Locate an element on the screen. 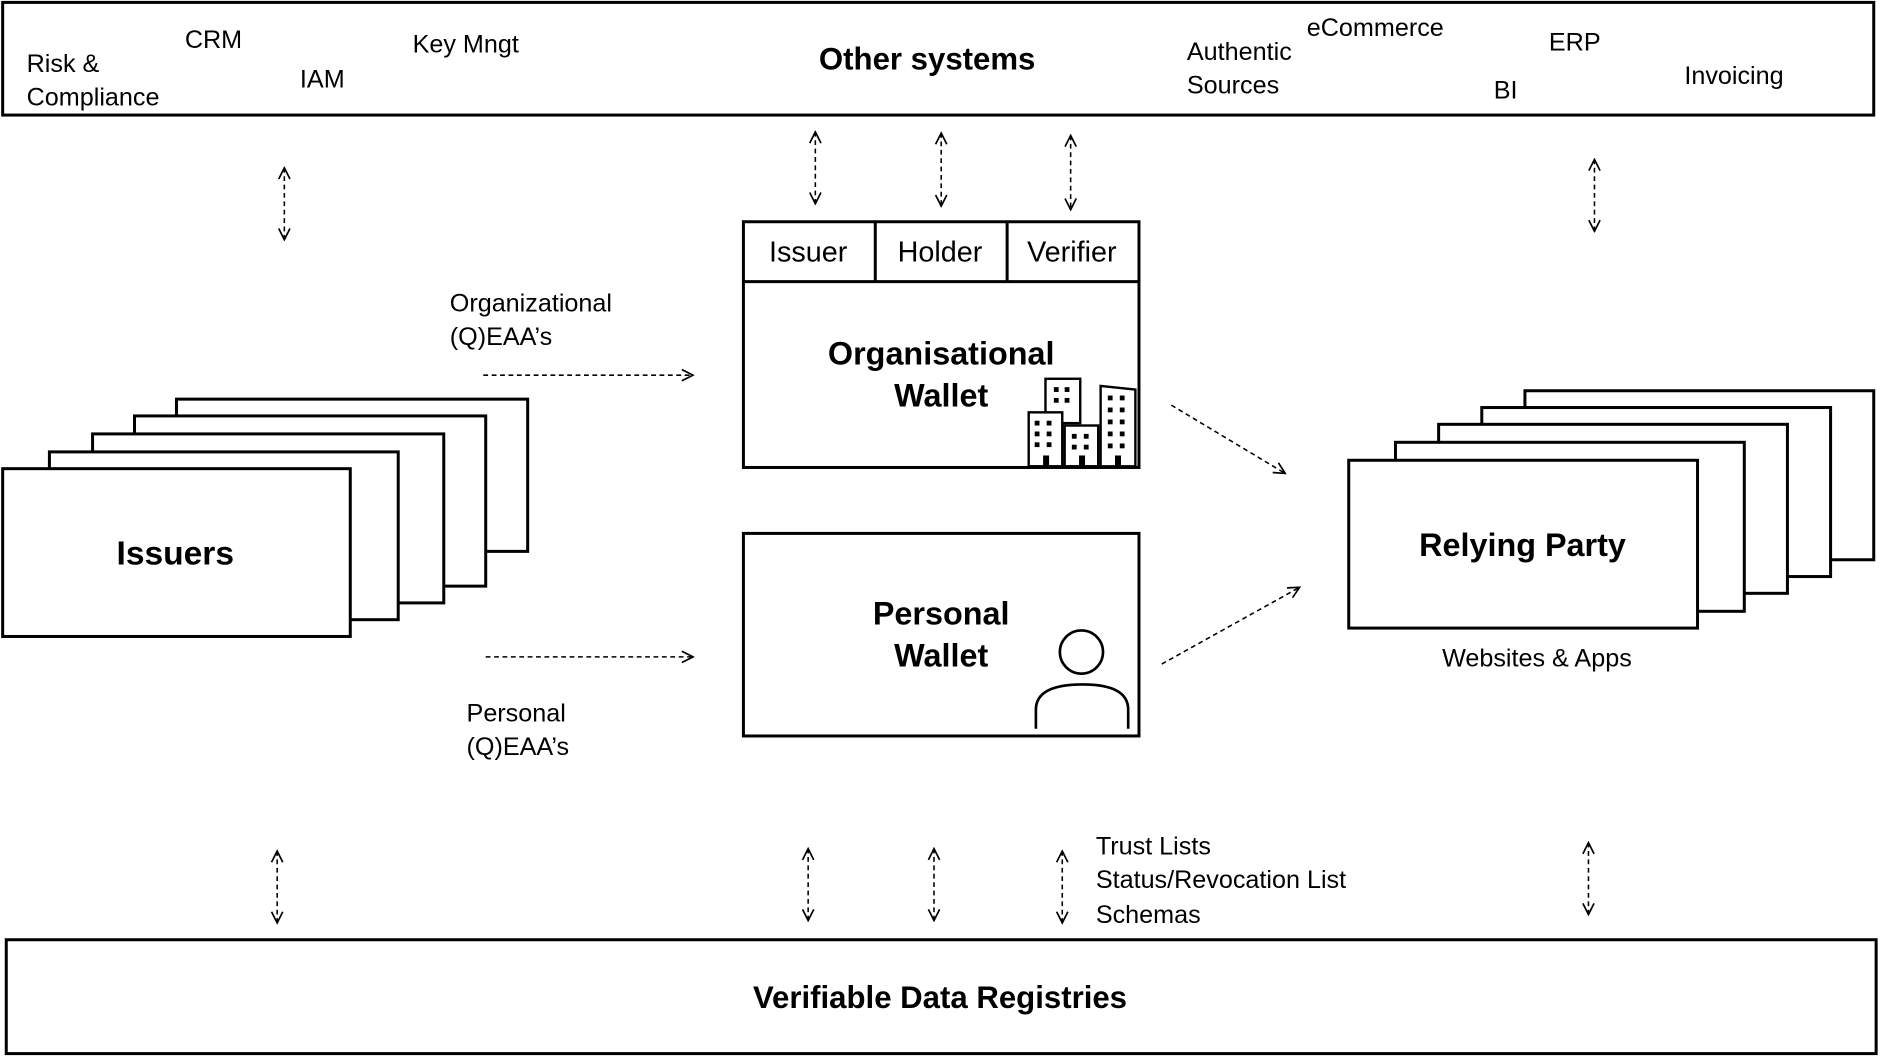 This screenshot has width=1880, height=1056. other-systems-title: Other systems is located at coordinates (927, 59).